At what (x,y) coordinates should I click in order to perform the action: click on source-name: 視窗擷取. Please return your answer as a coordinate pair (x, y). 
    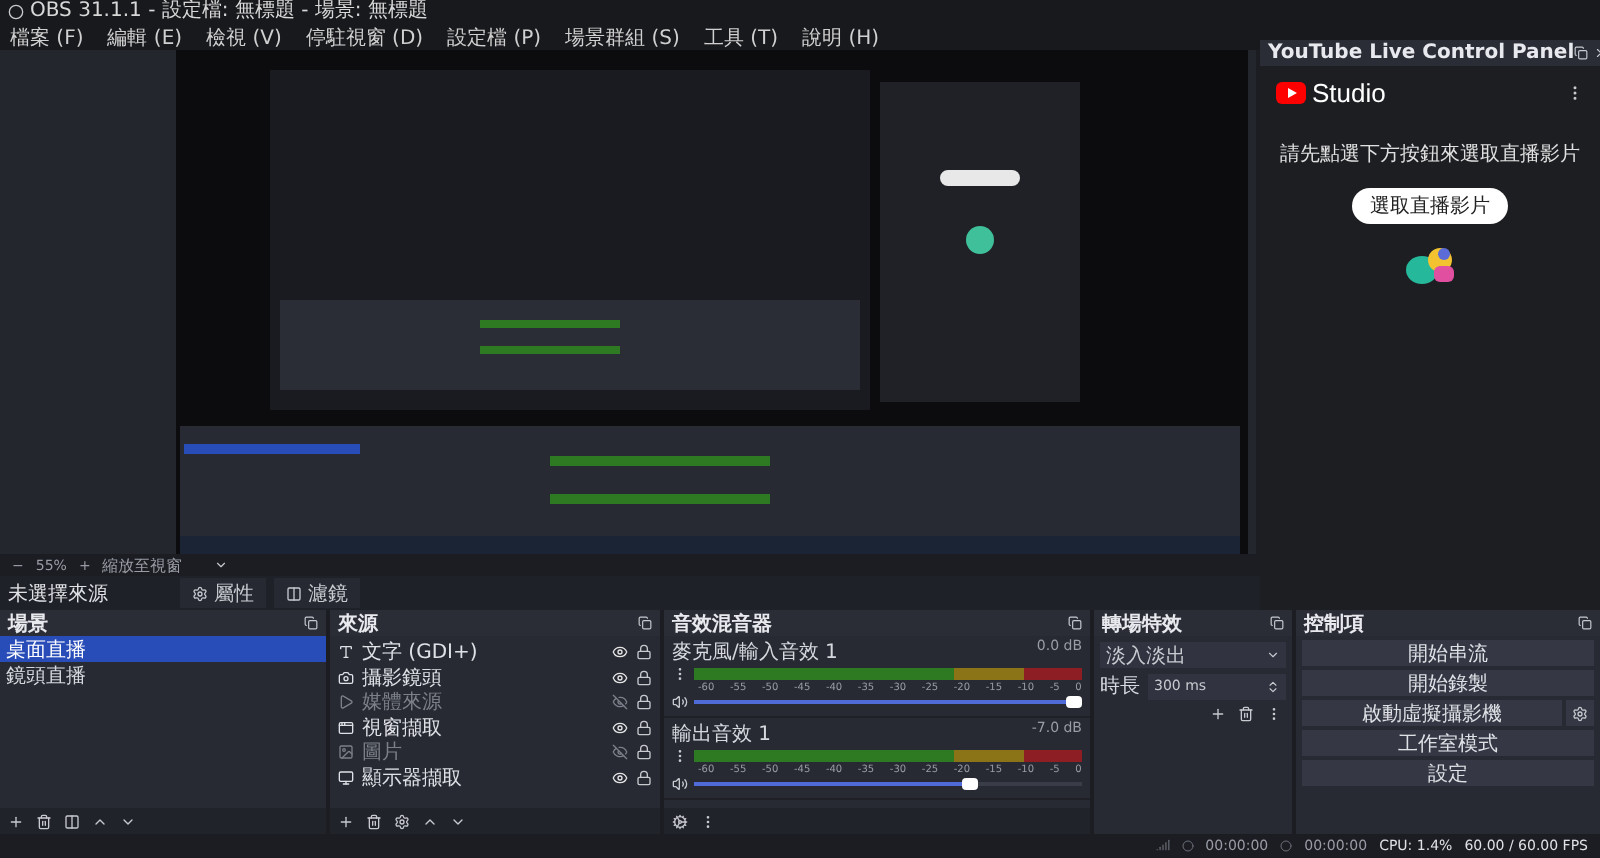
    Looking at the image, I should click on (483, 727).